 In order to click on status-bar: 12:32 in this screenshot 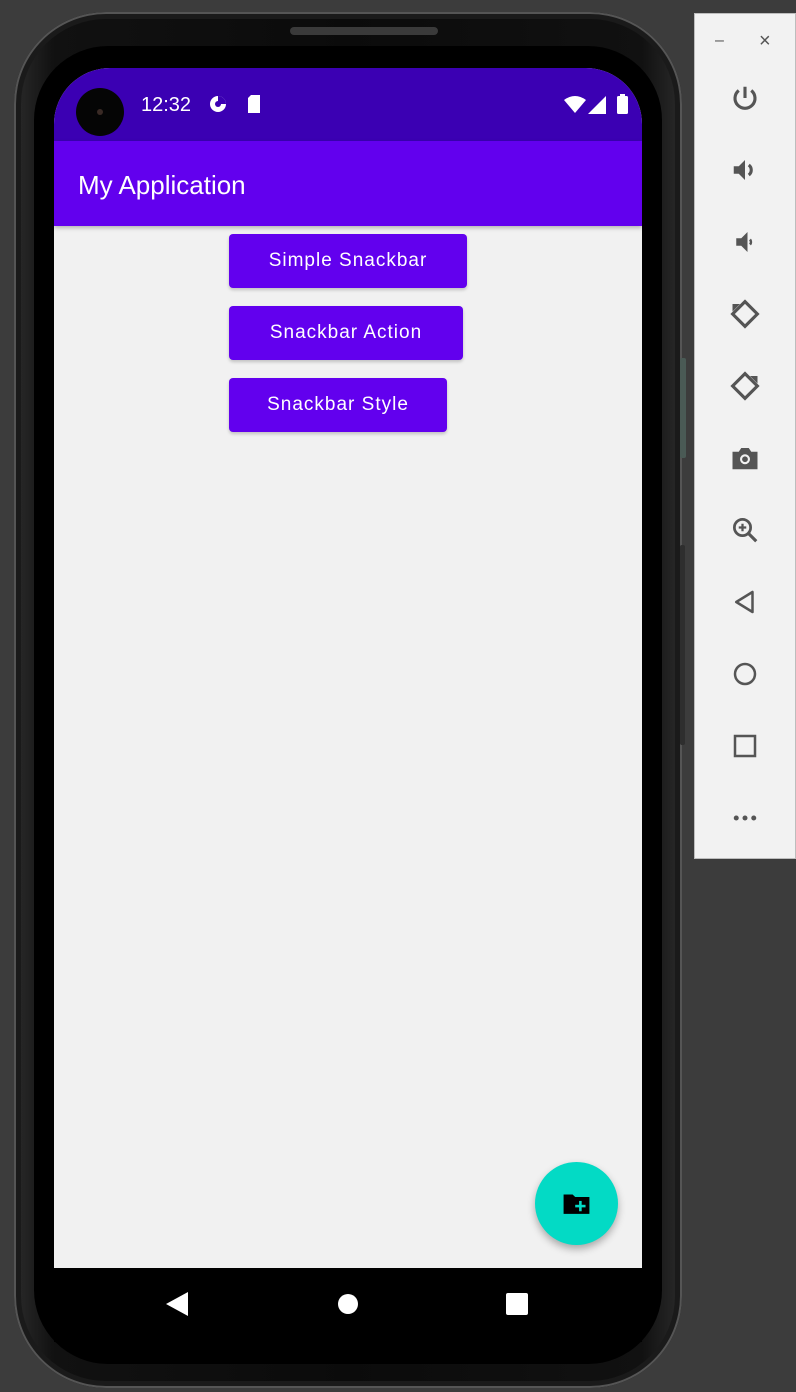, I will do `click(348, 104)`.